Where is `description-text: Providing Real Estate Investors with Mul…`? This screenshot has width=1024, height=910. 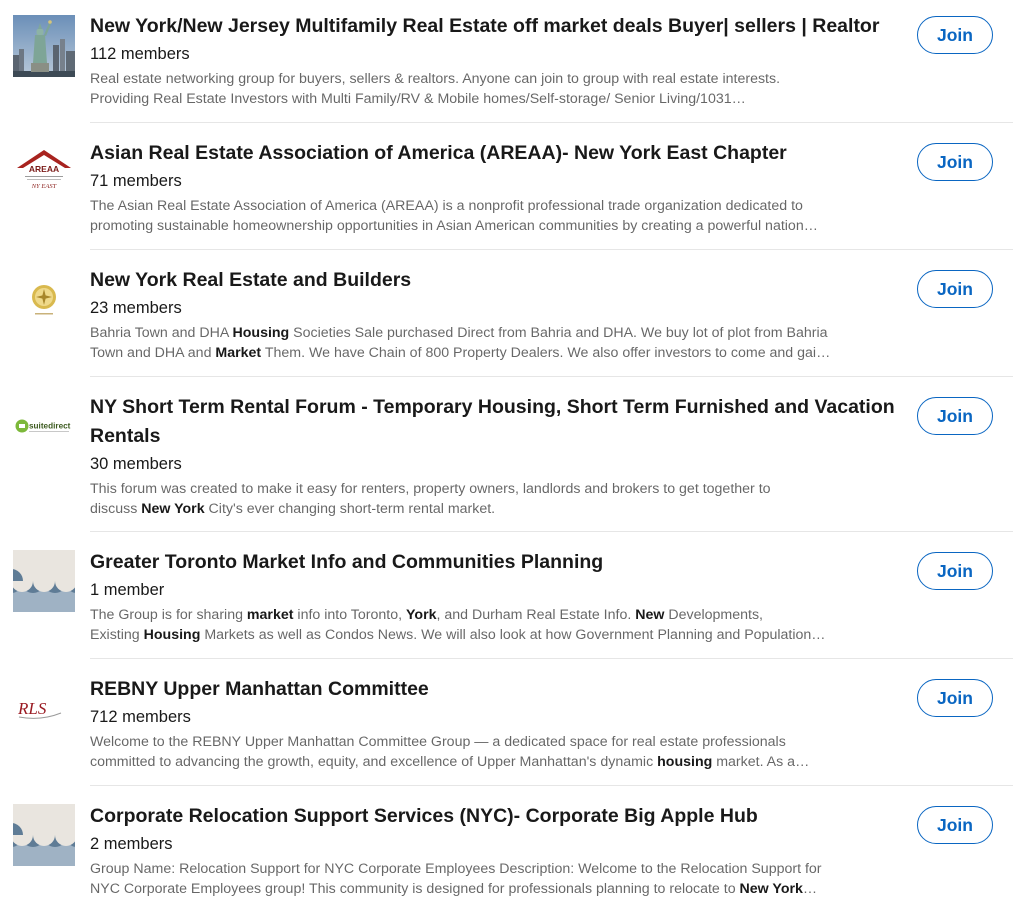
description-text: Providing Real Estate Investors with Mul… is located at coordinates (418, 98).